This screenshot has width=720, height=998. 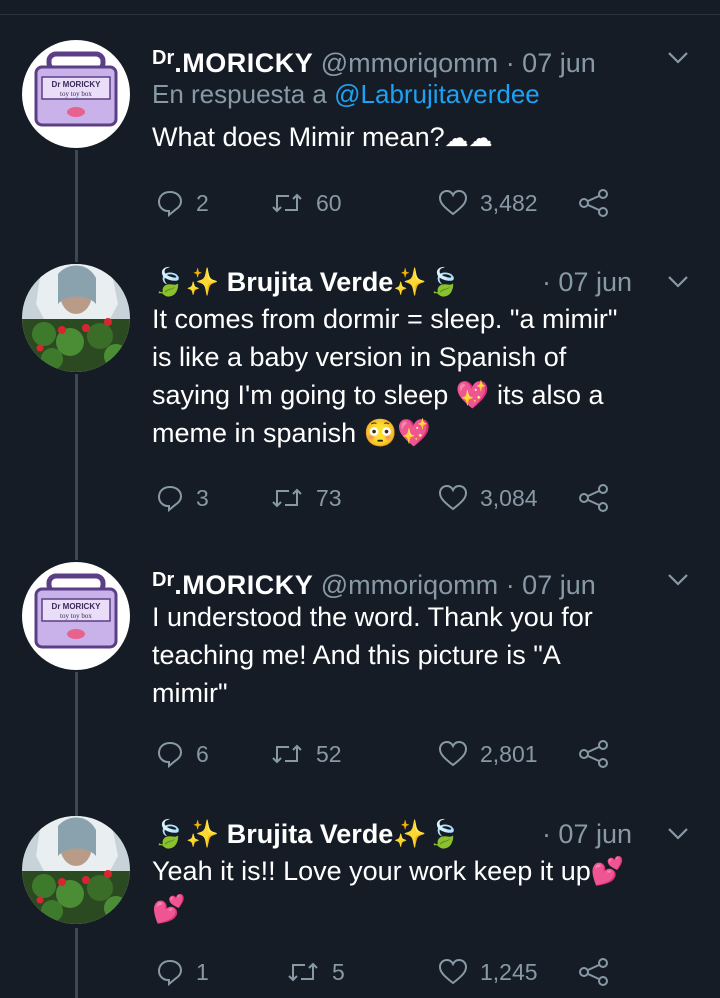 I want to click on like-button: 3,482, so click(x=488, y=203).